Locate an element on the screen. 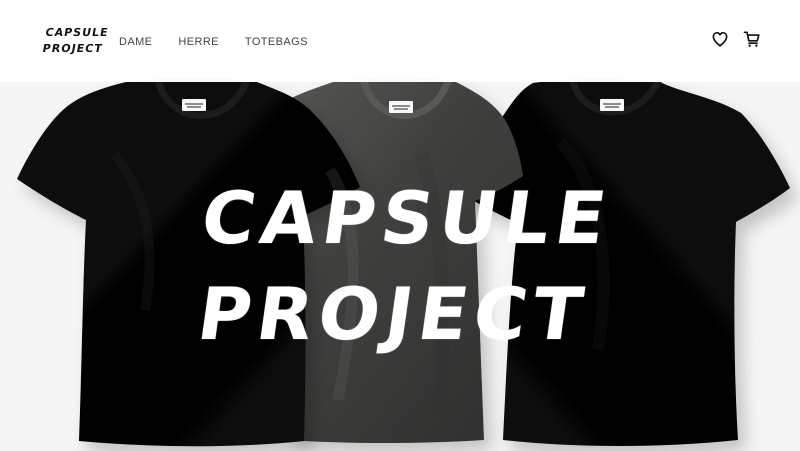  center-neck-label is located at coordinates (401, 107).